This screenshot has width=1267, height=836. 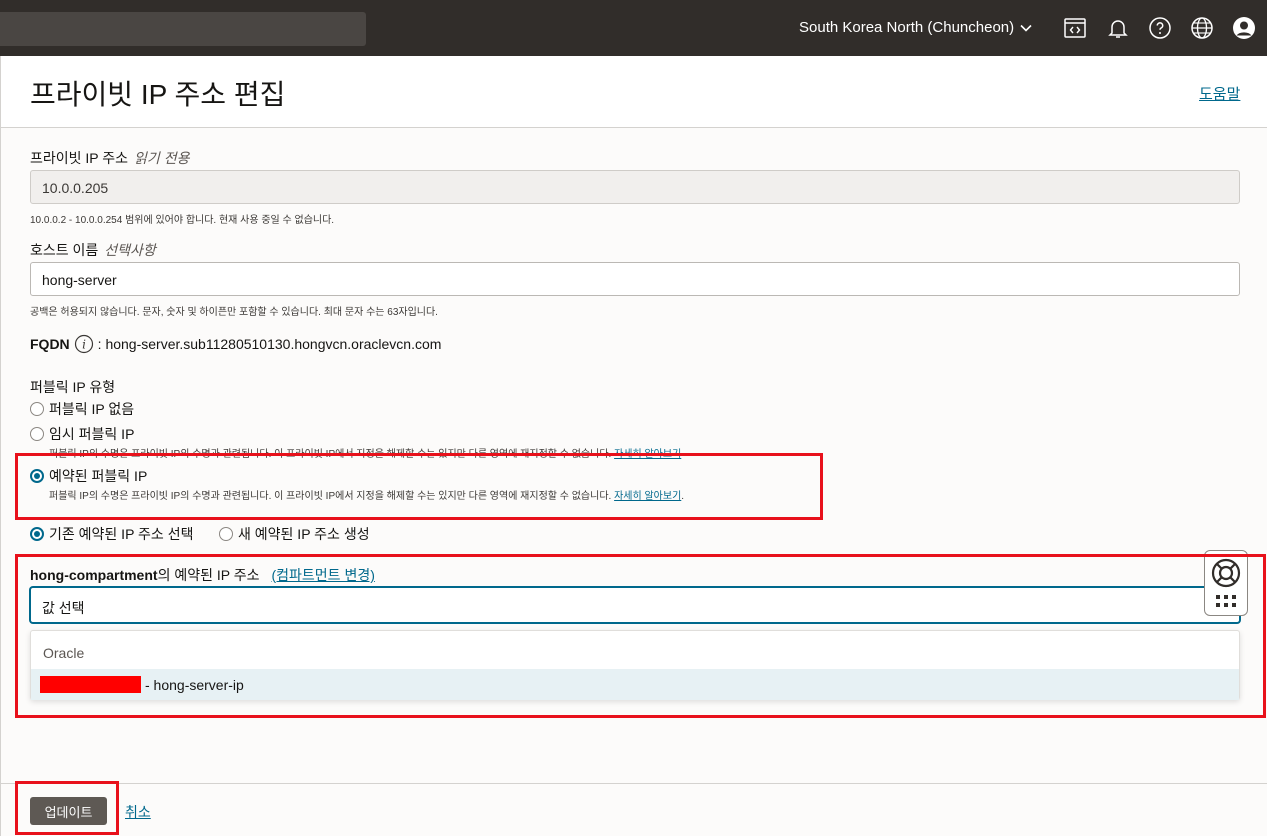 What do you see at coordinates (635, 665) in the screenshot?
I see `reserved-ip-dropdown: Oracle - hong-server-ip` at bounding box center [635, 665].